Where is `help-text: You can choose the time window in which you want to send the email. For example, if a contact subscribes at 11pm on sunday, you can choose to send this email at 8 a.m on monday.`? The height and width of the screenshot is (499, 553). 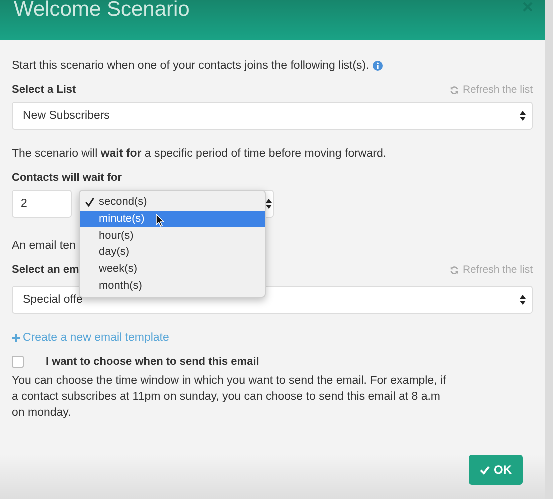
help-text: You can choose the time window in which you want to send the email. For example, if a contact subscribes at 11pm on sunday, you can choose to send this email at 8 a.m on monday. is located at coordinates (230, 397).